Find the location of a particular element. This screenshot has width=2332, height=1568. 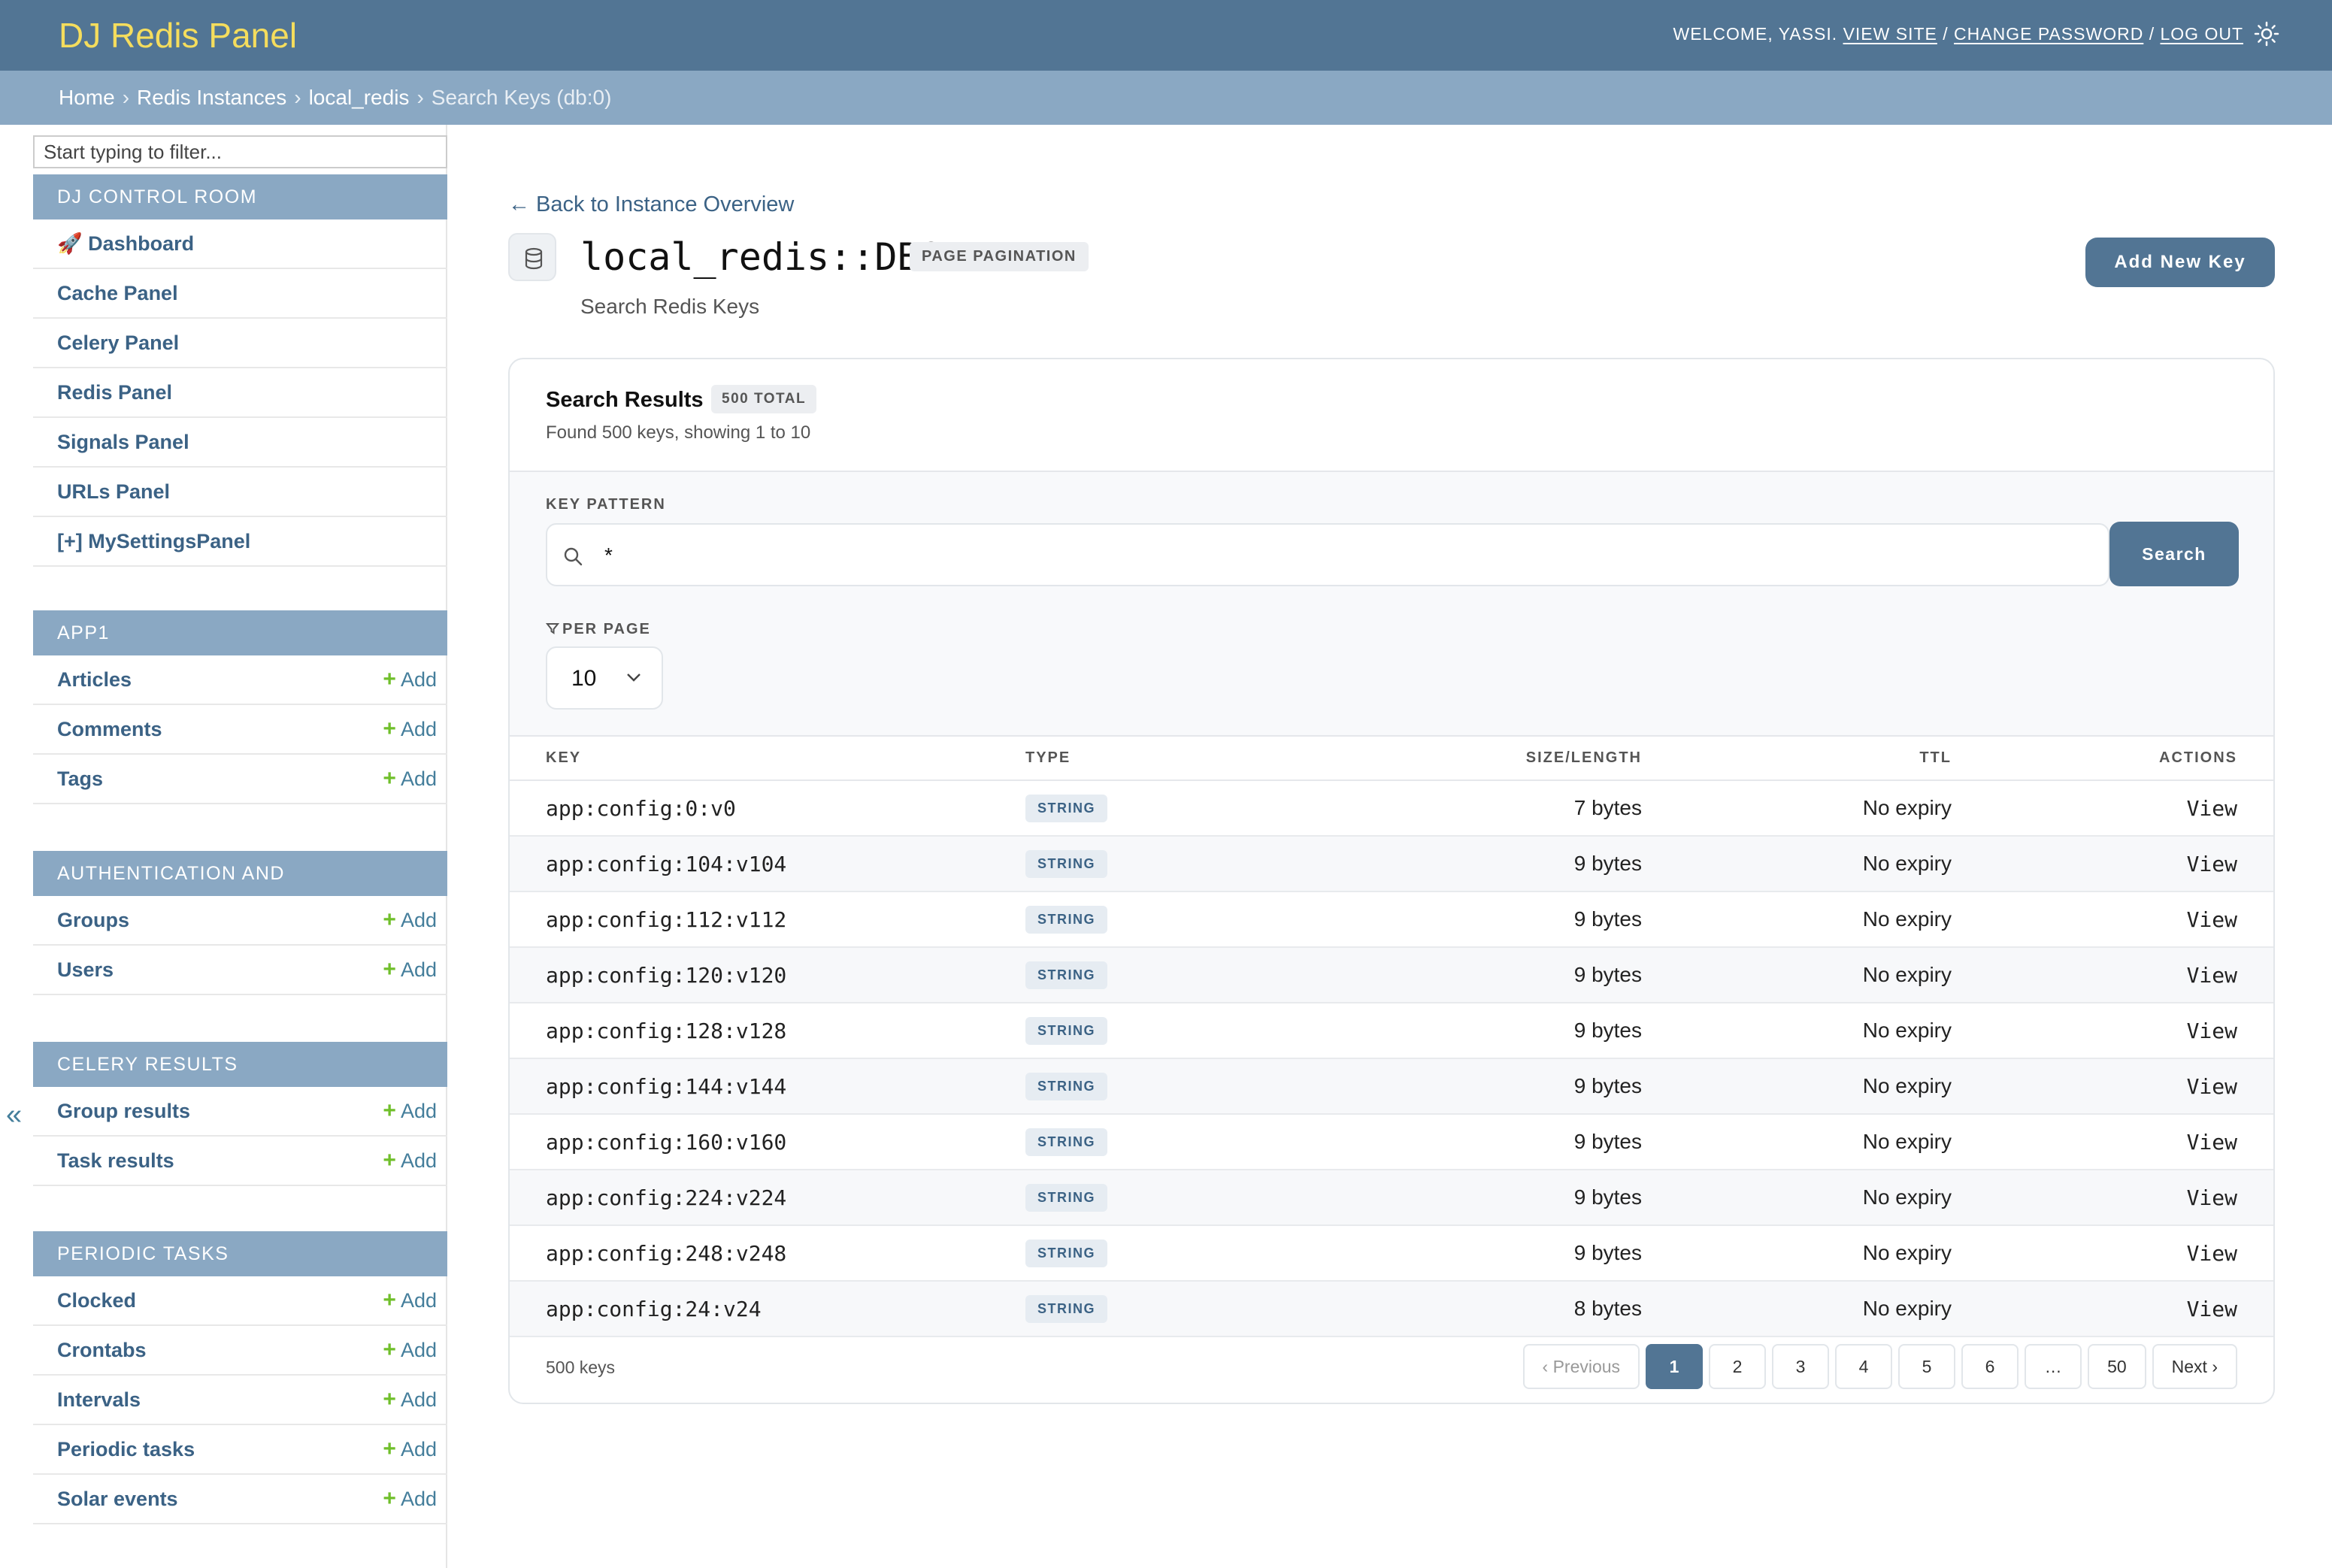

sidebar-item-label: Tags is located at coordinates (80, 778).